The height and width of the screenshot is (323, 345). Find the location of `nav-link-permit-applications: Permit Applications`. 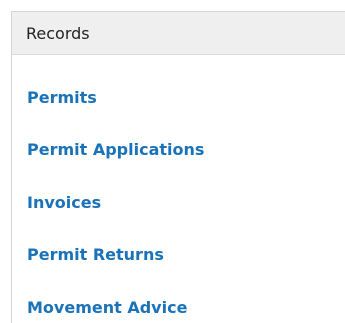

nav-link-permit-applications: Permit Applications is located at coordinates (115, 149).